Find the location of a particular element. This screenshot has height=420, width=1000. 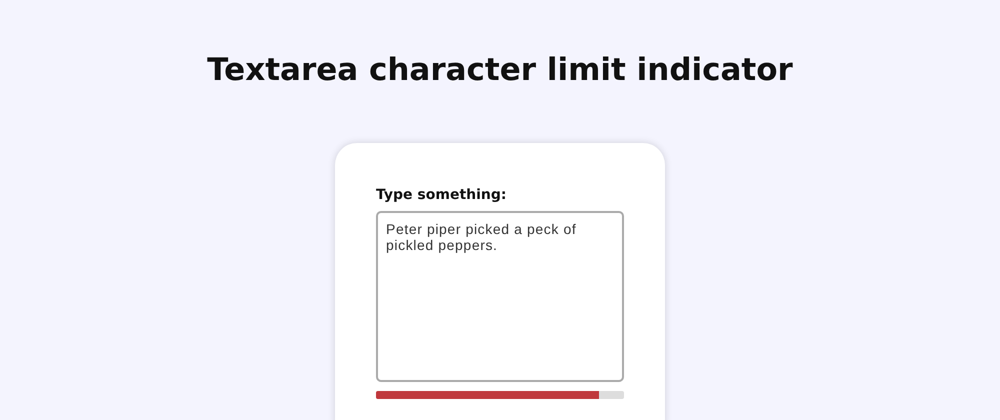

text-area: Peter piper picked a peck of pickled peppers. is located at coordinates (500, 296).